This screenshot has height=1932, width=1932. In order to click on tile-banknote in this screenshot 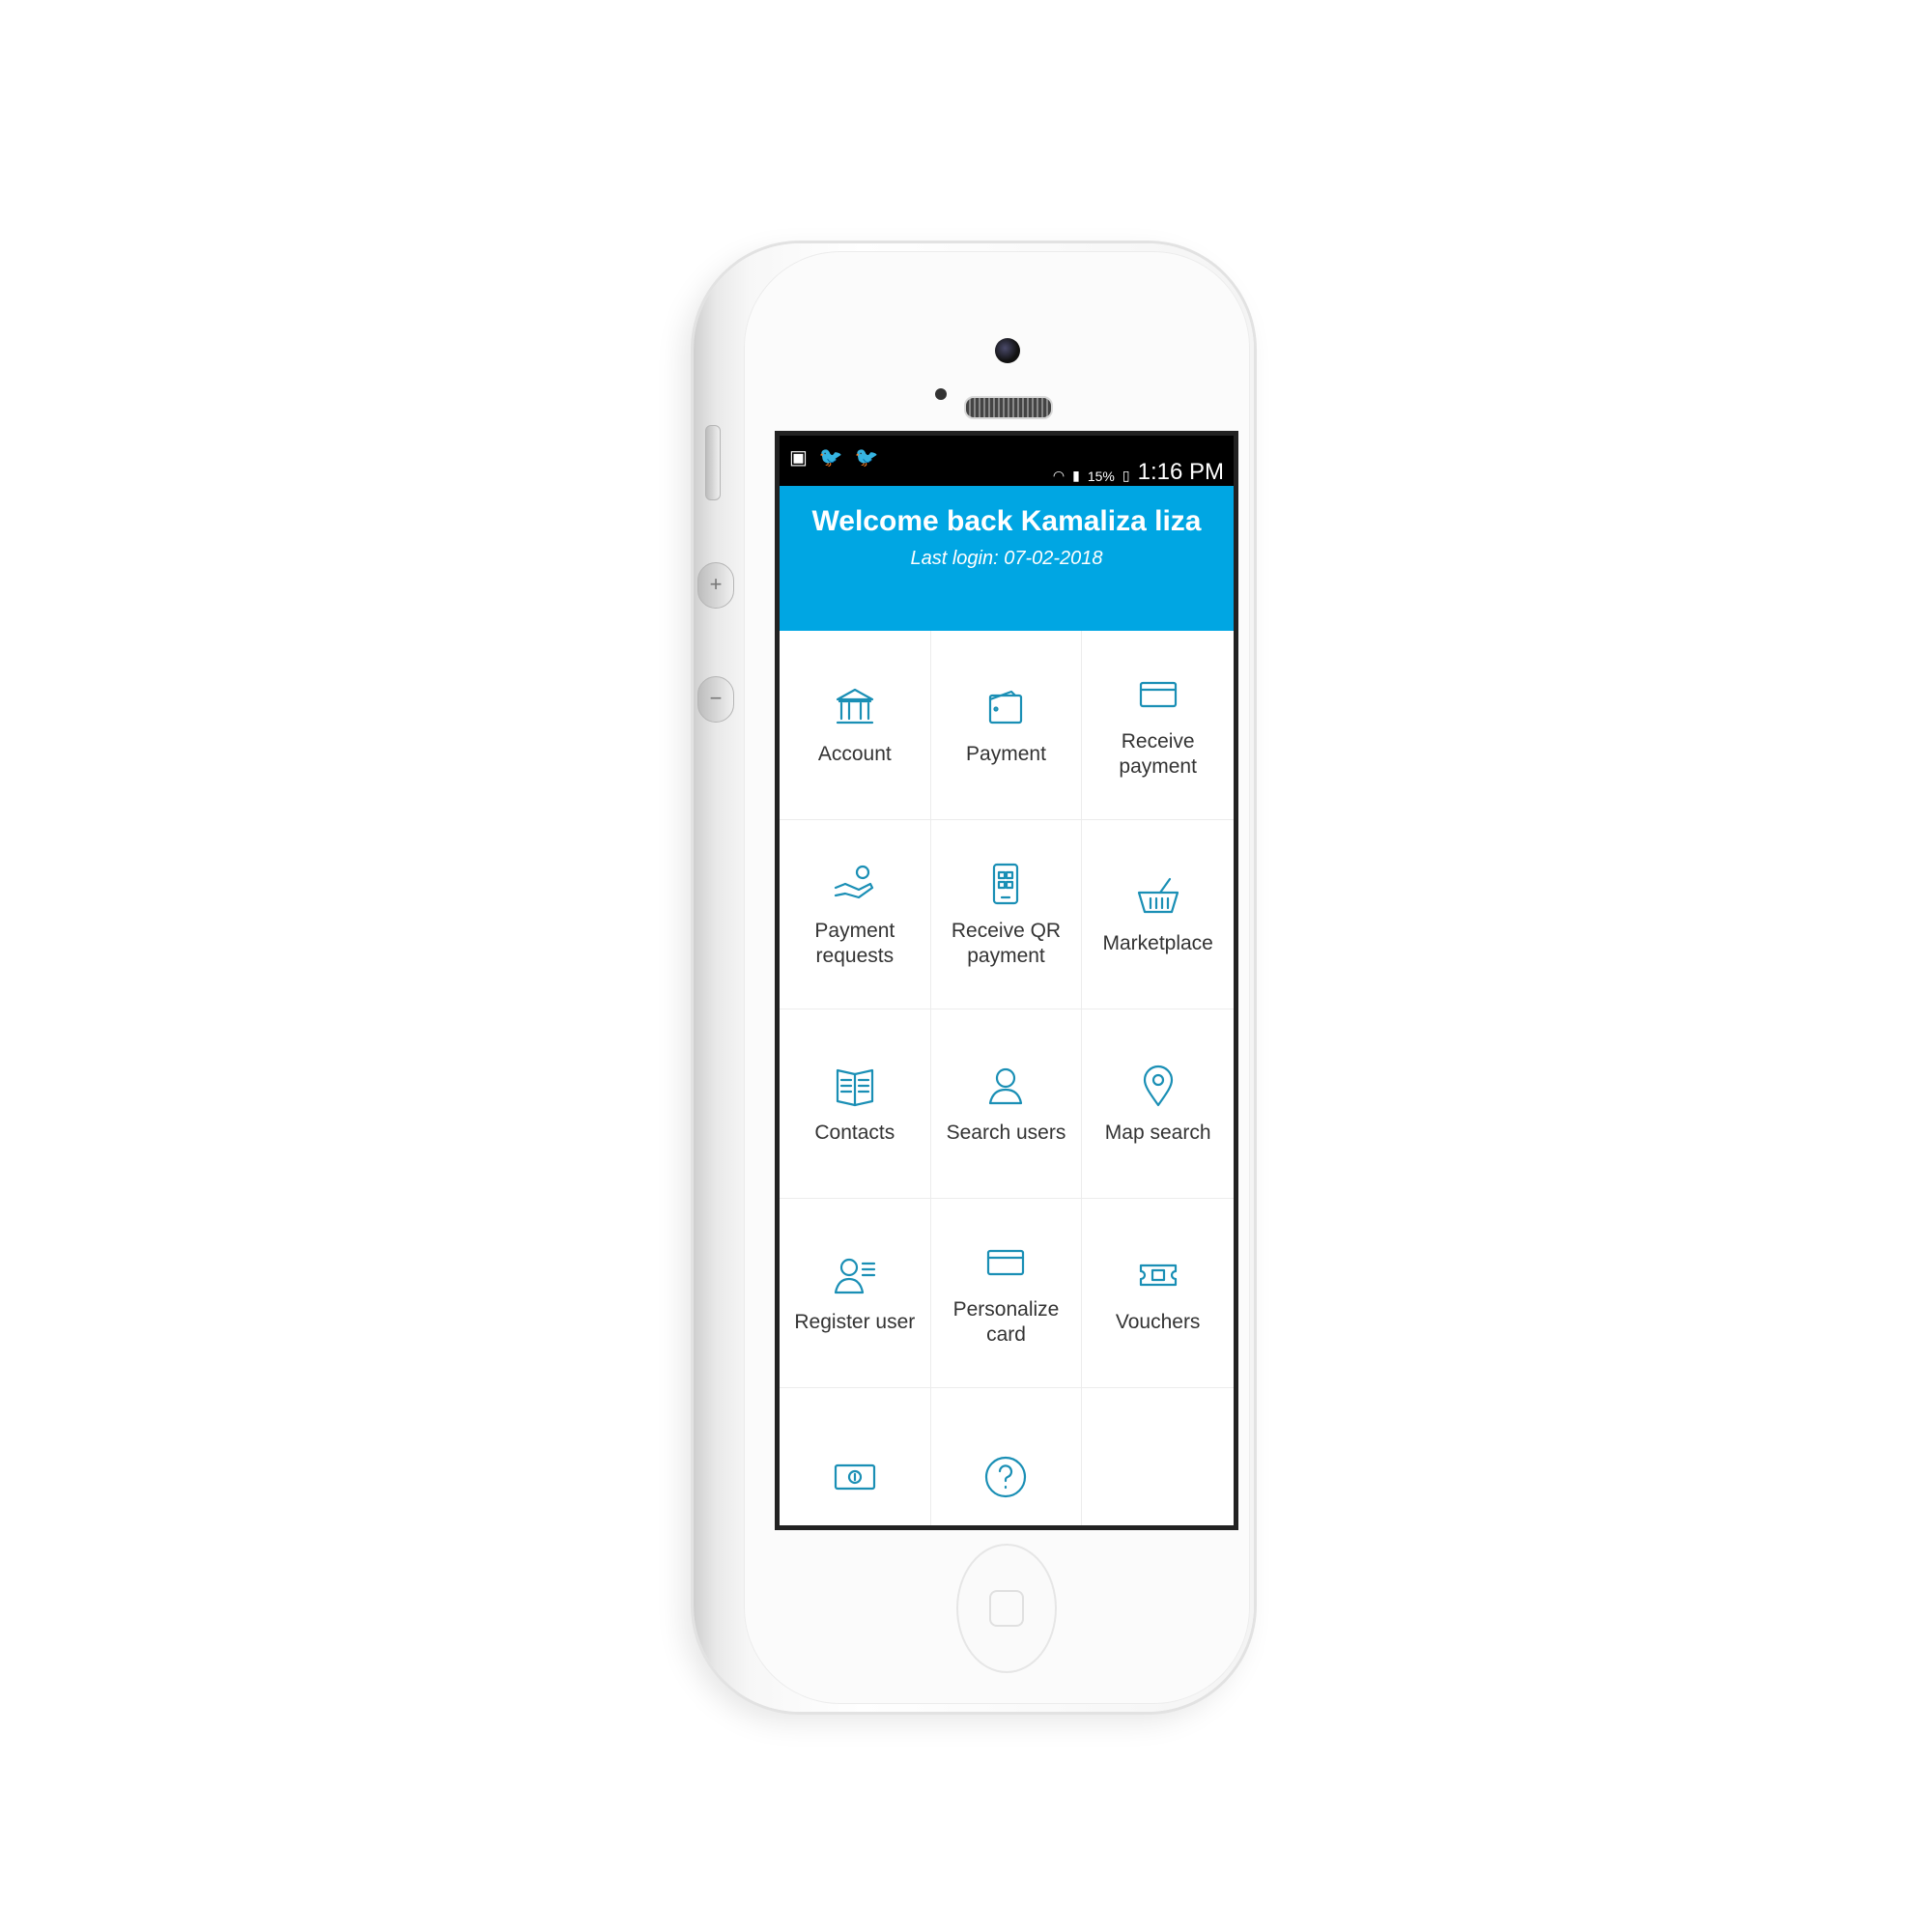, I will do `click(855, 1456)`.